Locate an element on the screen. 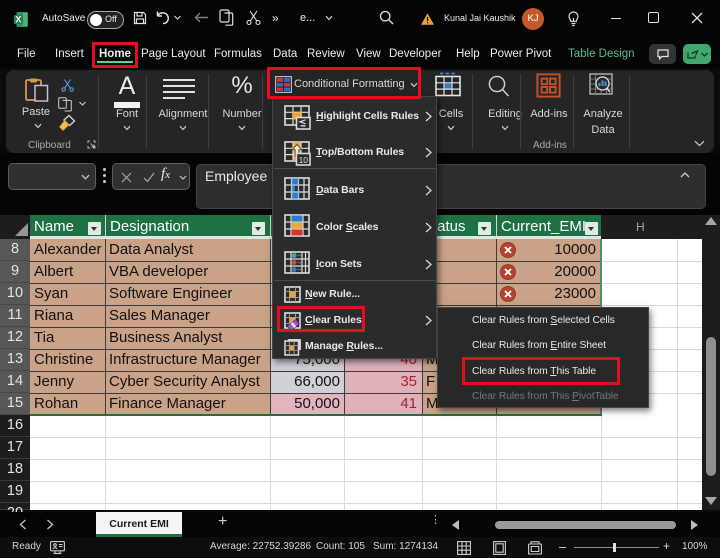 The width and height of the screenshot is (720, 558). svg-text: X is located at coordinates (18, 20).